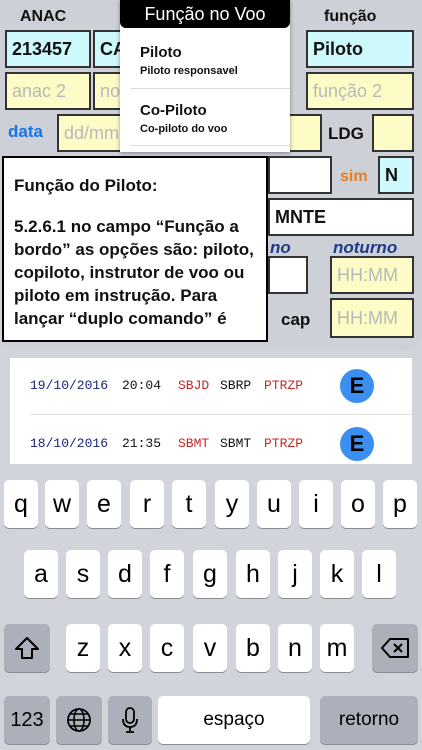 Image resolution: width=422 pixels, height=750 pixels. Describe the element at coordinates (393, 133) in the screenshot. I see `ldg-field` at that location.